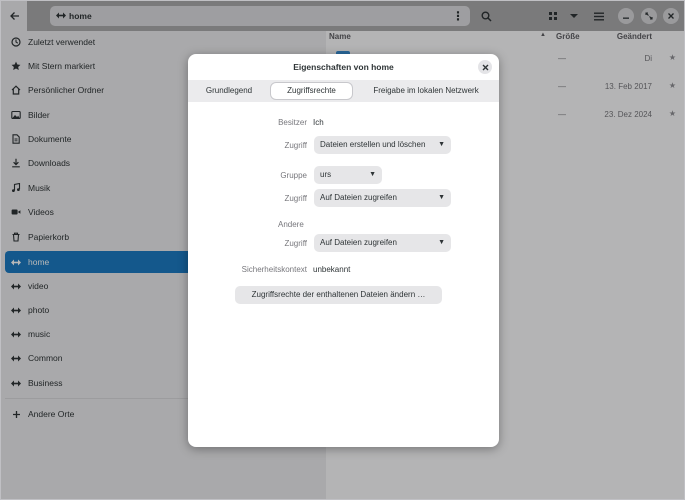 This screenshot has width=685, height=500. What do you see at coordinates (311, 91) in the screenshot?
I see `tab-permissions: Zugriffsrechte` at bounding box center [311, 91].